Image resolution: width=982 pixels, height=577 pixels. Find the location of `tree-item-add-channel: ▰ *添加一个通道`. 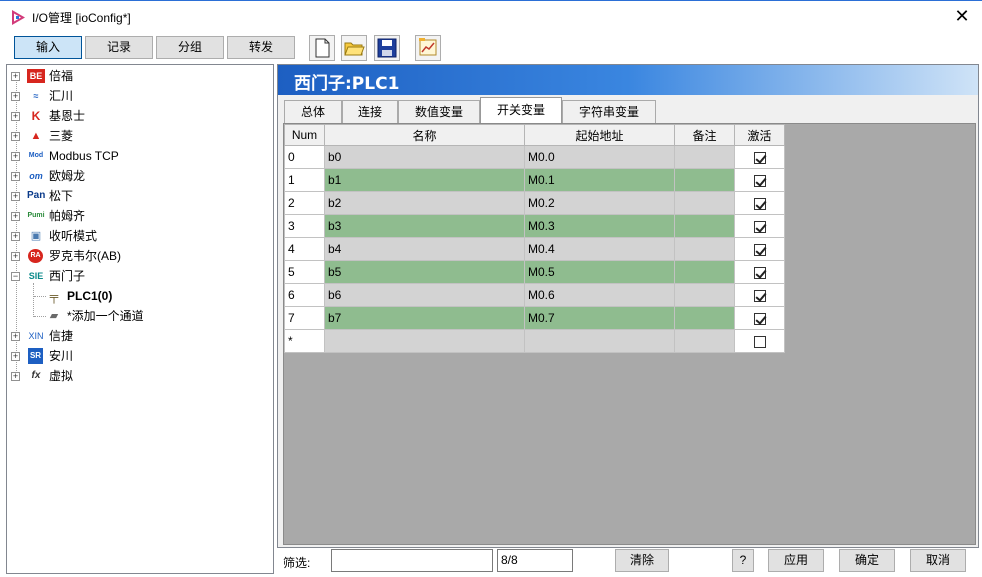

tree-item-add-channel: ▰ *添加一个通道 is located at coordinates (145, 316).